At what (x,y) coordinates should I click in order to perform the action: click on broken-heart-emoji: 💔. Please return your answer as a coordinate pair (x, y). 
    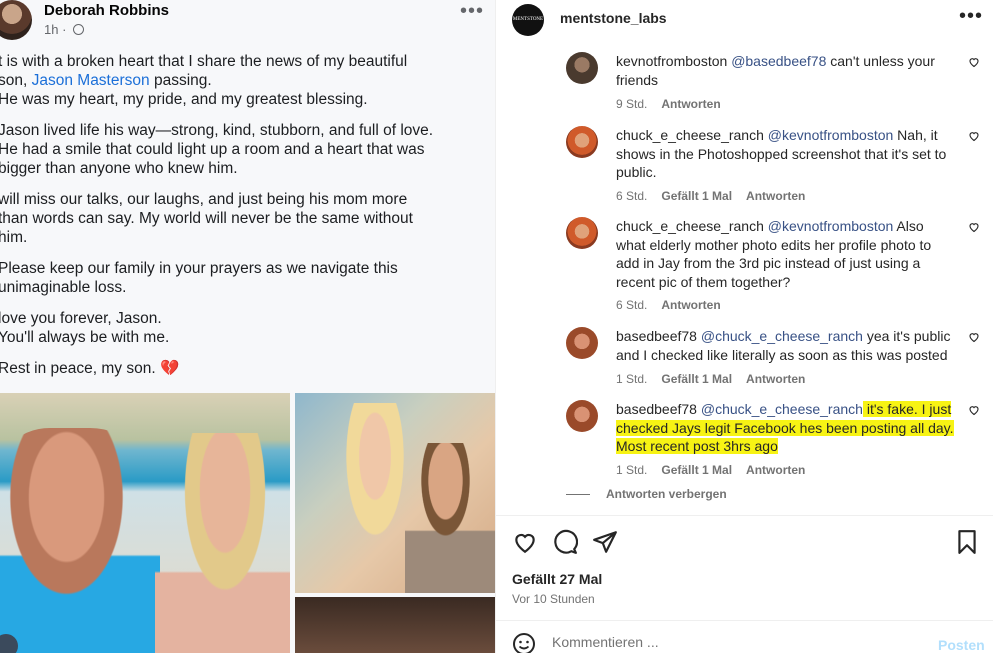
    Looking at the image, I should click on (169, 368).